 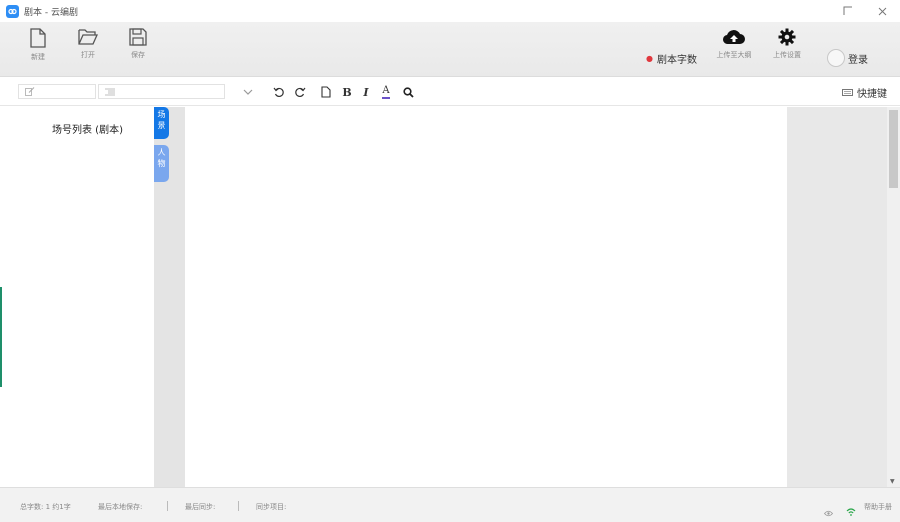 What do you see at coordinates (38, 57) in the screenshot?
I see `new-label: 新建` at bounding box center [38, 57].